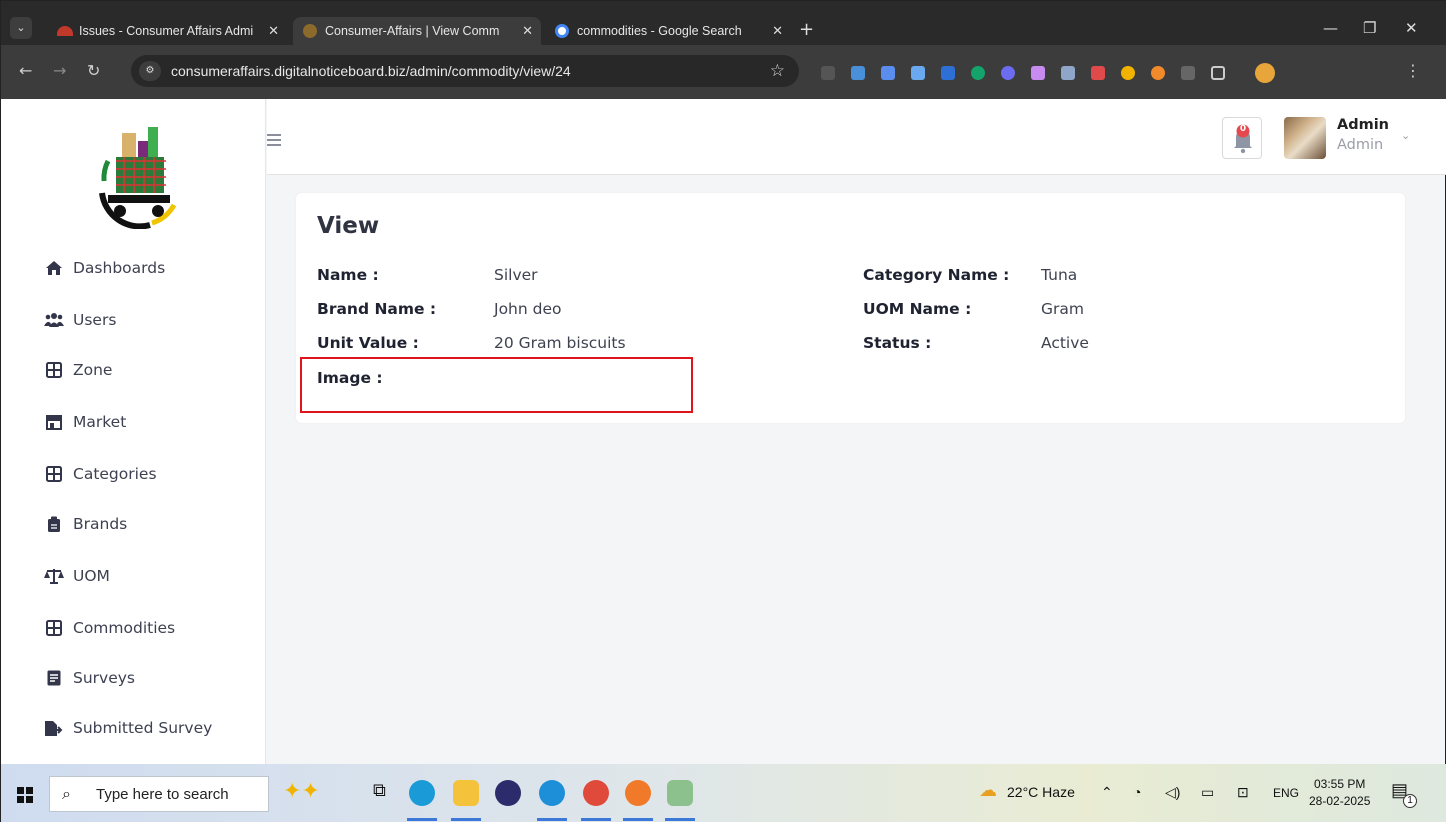  What do you see at coordinates (1340, 801) in the screenshot?
I see `clock-date: 28-02-2025` at bounding box center [1340, 801].